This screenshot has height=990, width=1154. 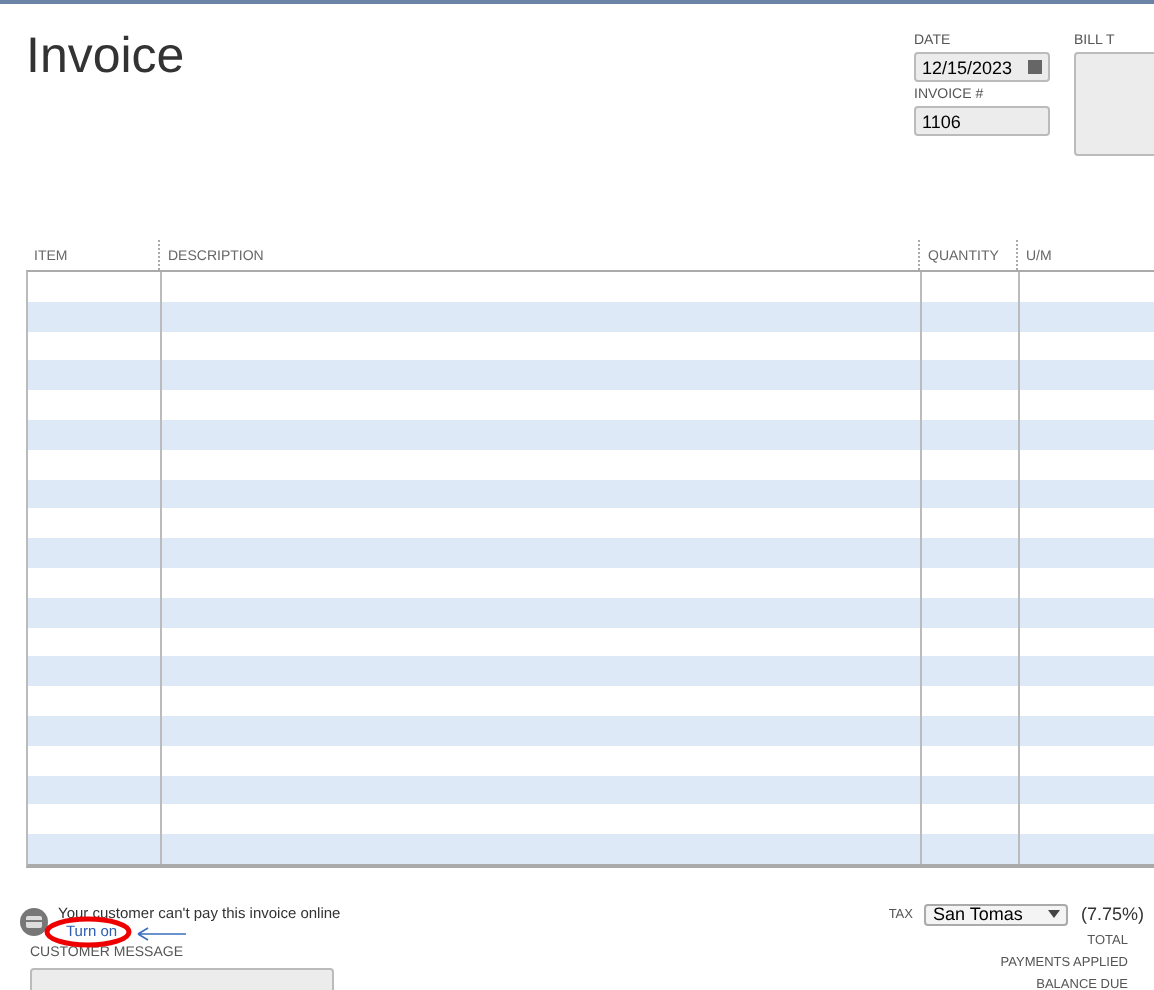 What do you see at coordinates (162, 934) in the screenshot?
I see `annotation-arrow` at bounding box center [162, 934].